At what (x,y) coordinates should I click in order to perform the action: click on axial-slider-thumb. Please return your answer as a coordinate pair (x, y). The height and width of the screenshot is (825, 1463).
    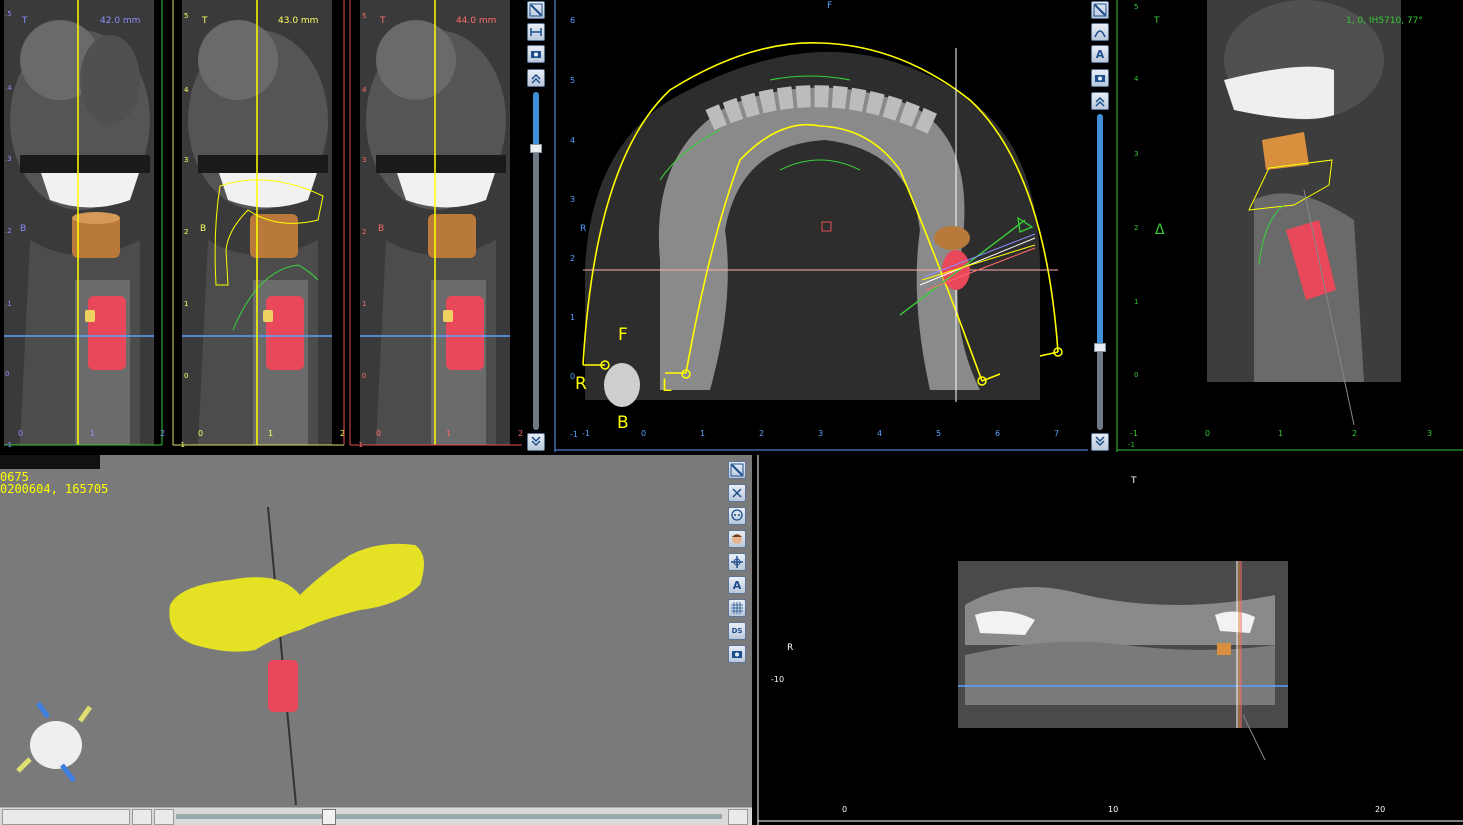
    Looking at the image, I should click on (1100, 347).